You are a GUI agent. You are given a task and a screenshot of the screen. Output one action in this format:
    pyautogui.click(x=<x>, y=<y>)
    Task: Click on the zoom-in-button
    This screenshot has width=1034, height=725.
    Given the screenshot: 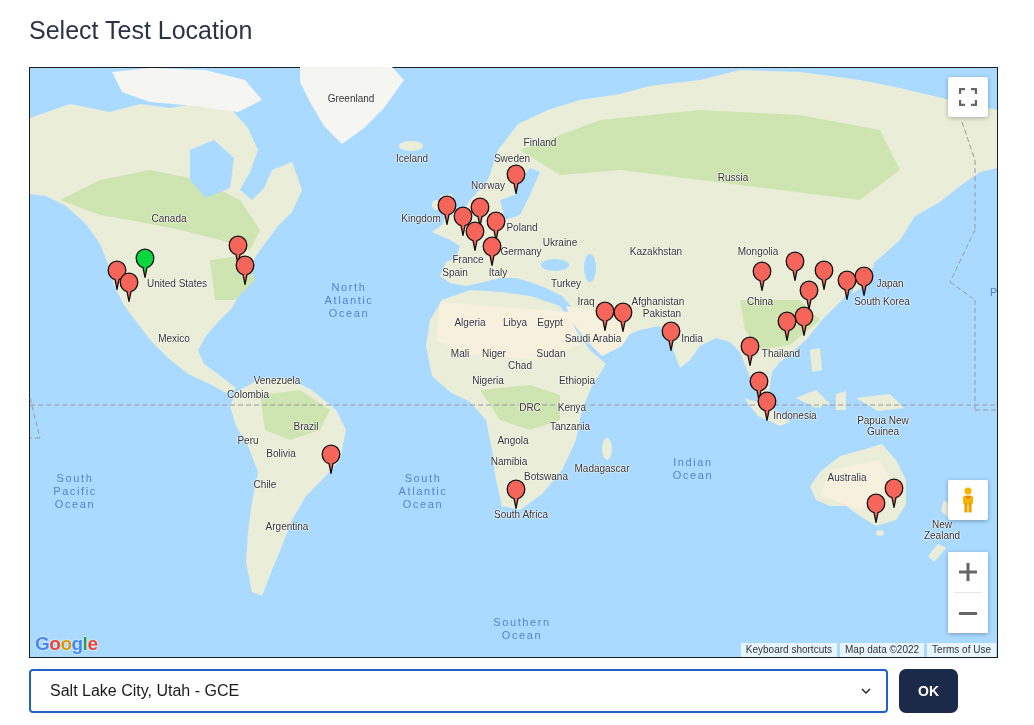 What is the action you would take?
    pyautogui.click(x=968, y=572)
    